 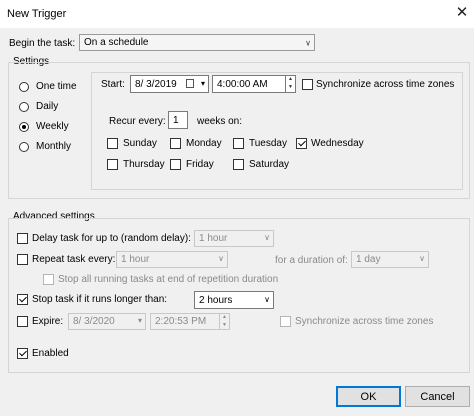 What do you see at coordinates (175, 164) in the screenshot?
I see `checkbox-friday` at bounding box center [175, 164].